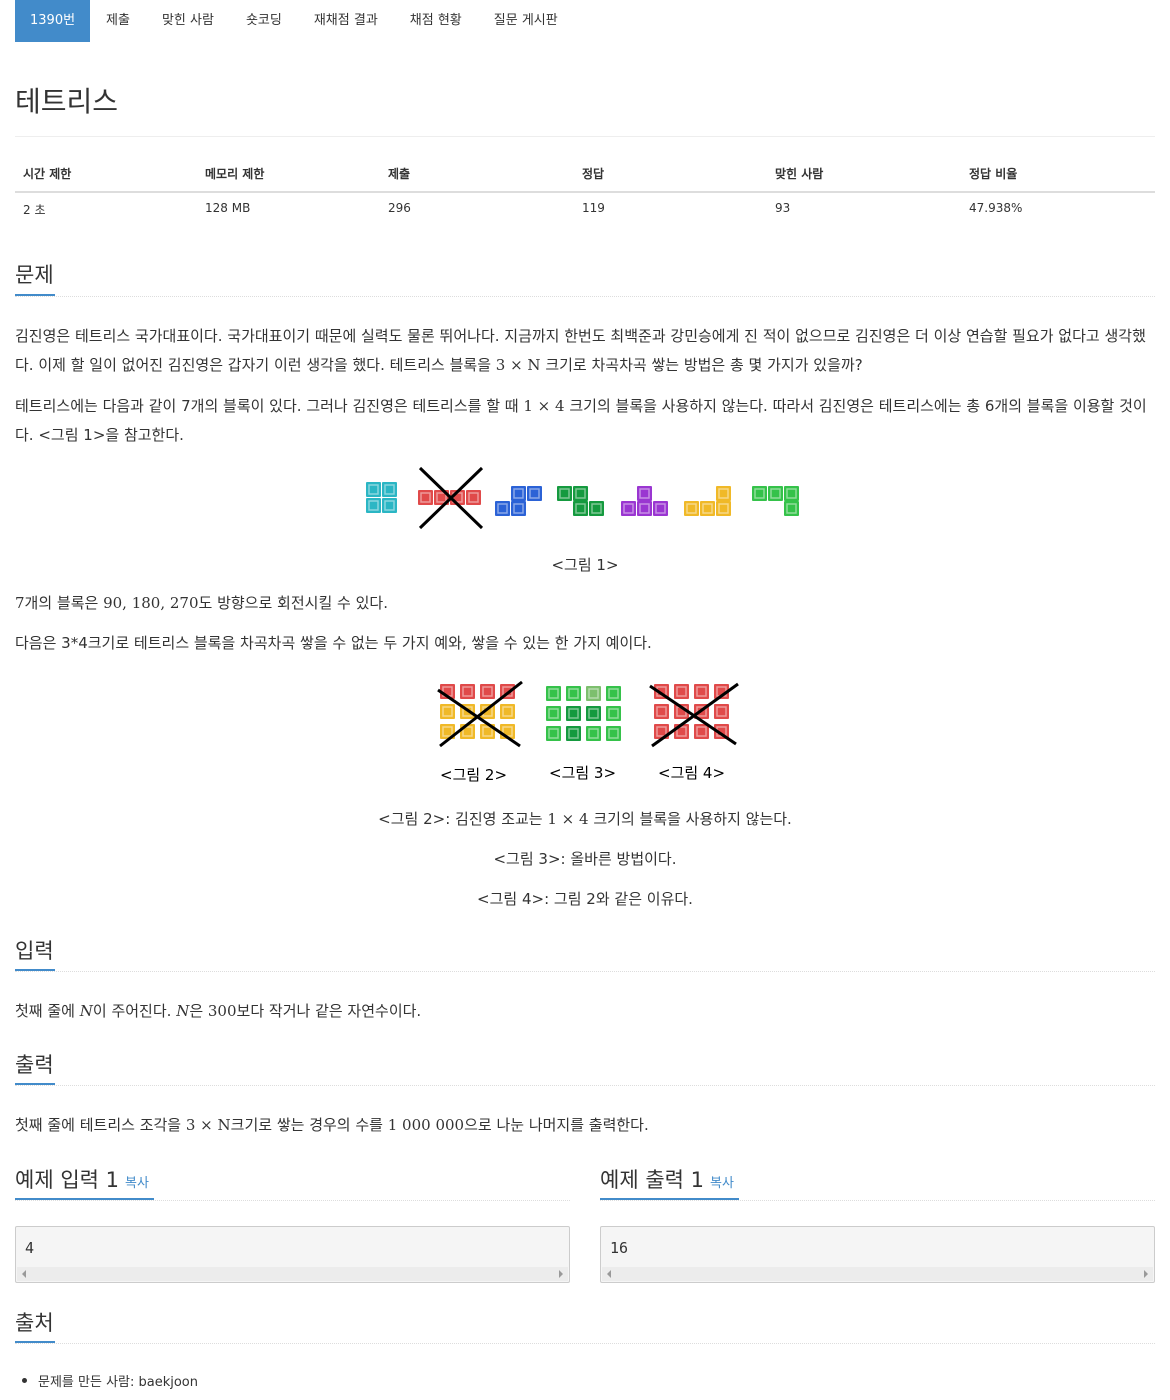  What do you see at coordinates (34, 951) in the screenshot?
I see `section-input-title: 입력` at bounding box center [34, 951].